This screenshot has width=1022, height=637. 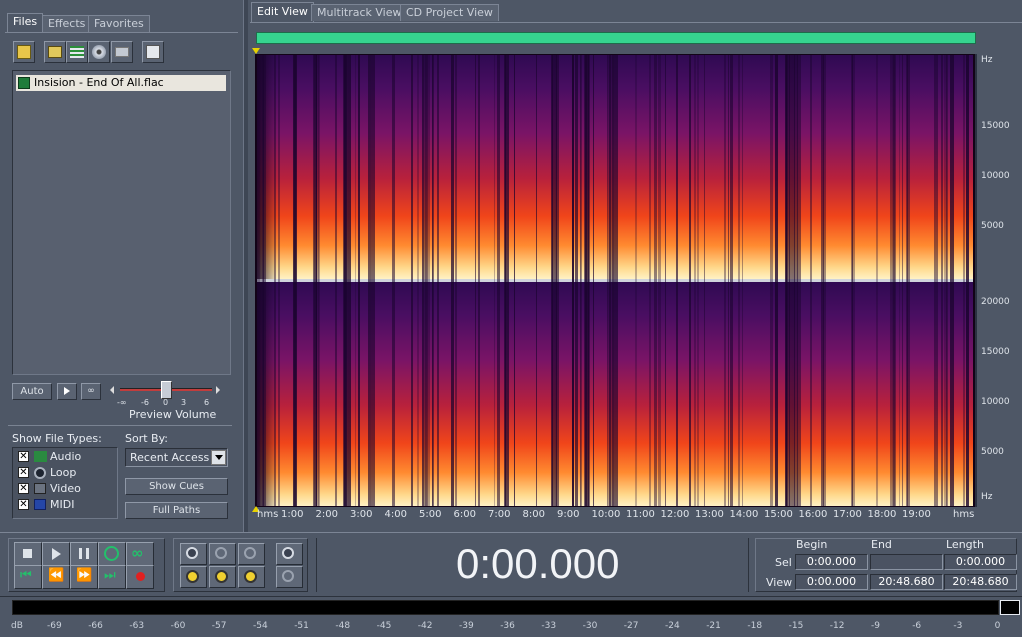 I want to click on full-paths-button: Full Paths, so click(x=176, y=510).